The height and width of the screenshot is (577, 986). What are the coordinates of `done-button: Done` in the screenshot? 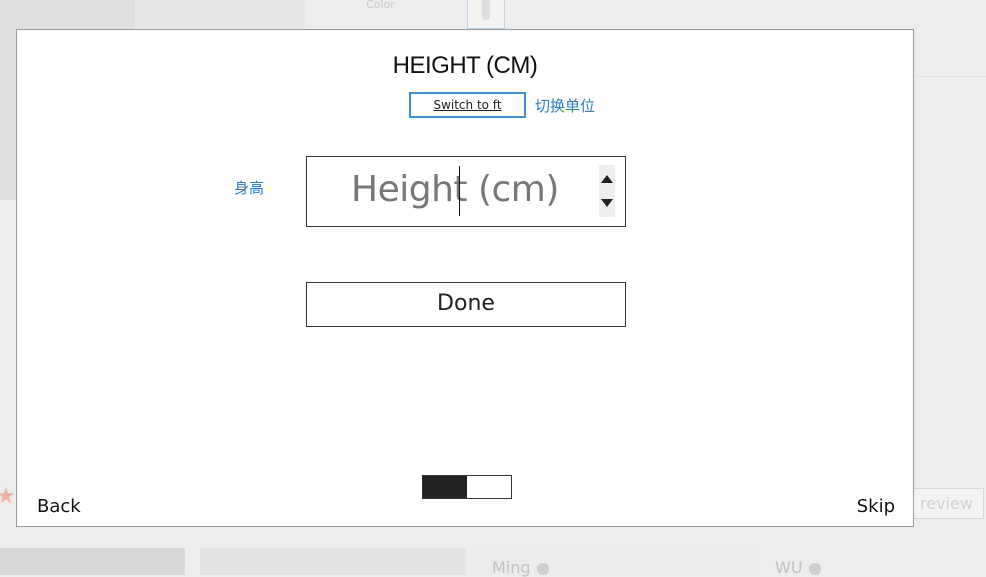 It's located at (466, 304).